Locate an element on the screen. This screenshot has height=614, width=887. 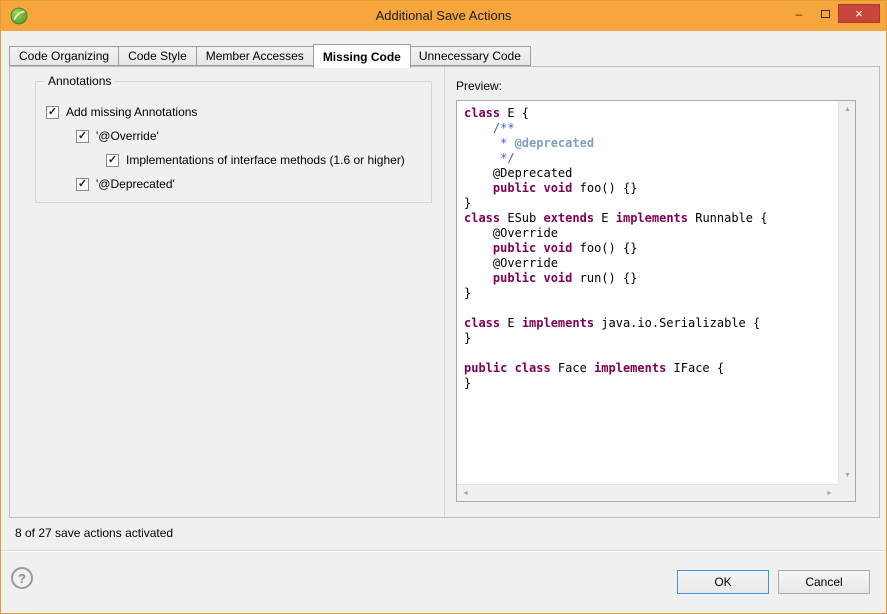
checkbox-row: ✓ '@Deprecated' is located at coordinates (253, 184).